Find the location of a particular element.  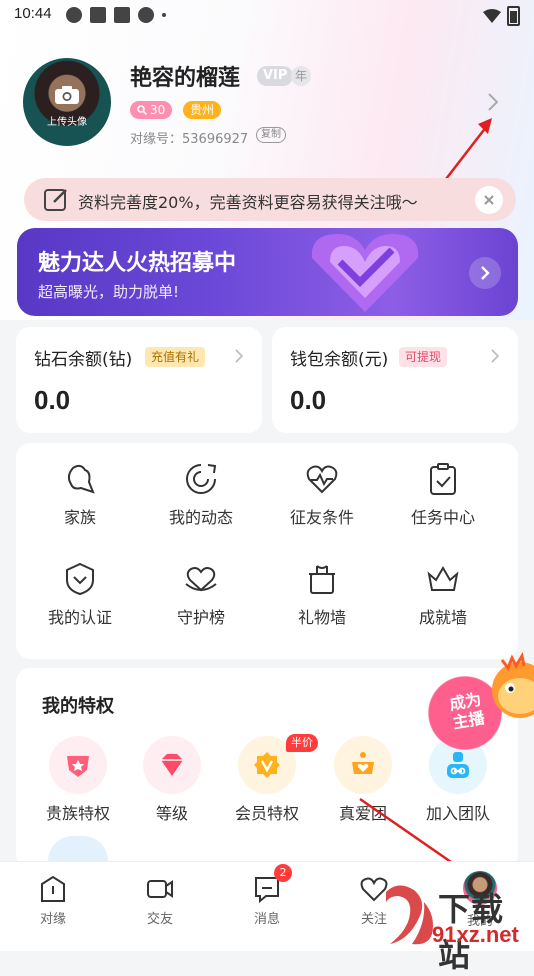

battery-icon is located at coordinates (513, 16).